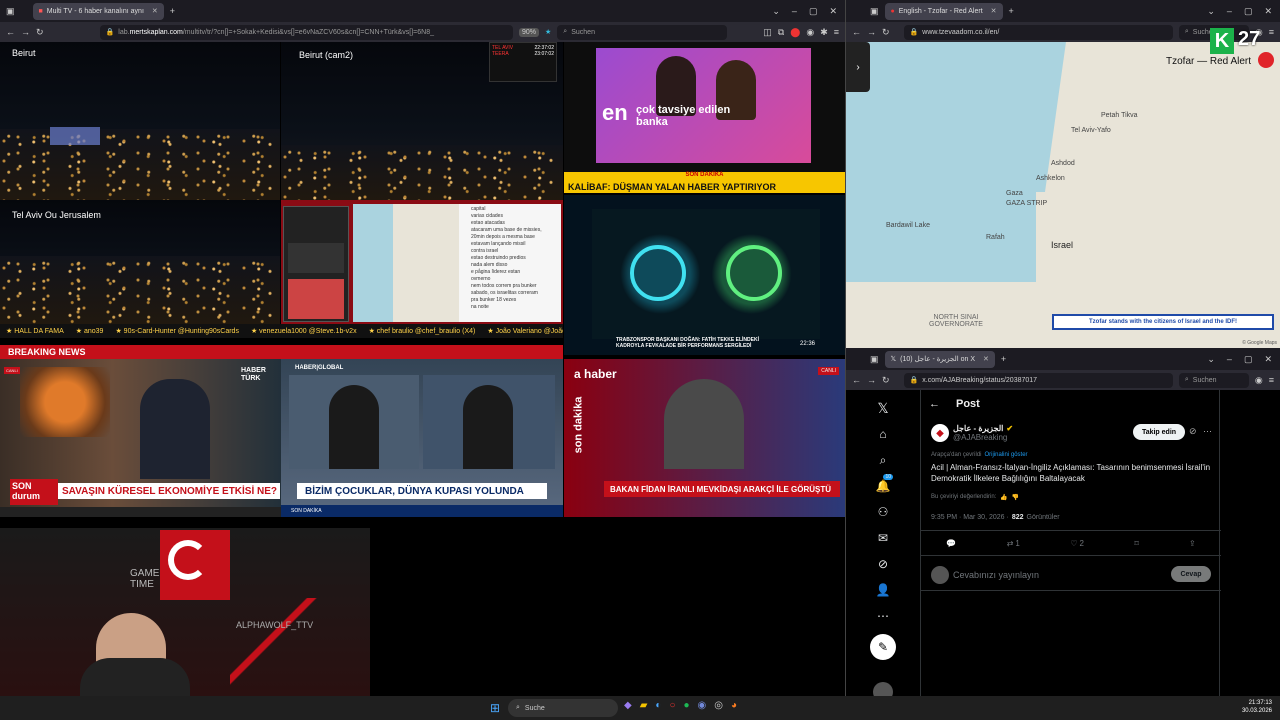  I want to click on post-timestamp: 9:35 PM · Mar 30, 2026 ·, so click(970, 517).